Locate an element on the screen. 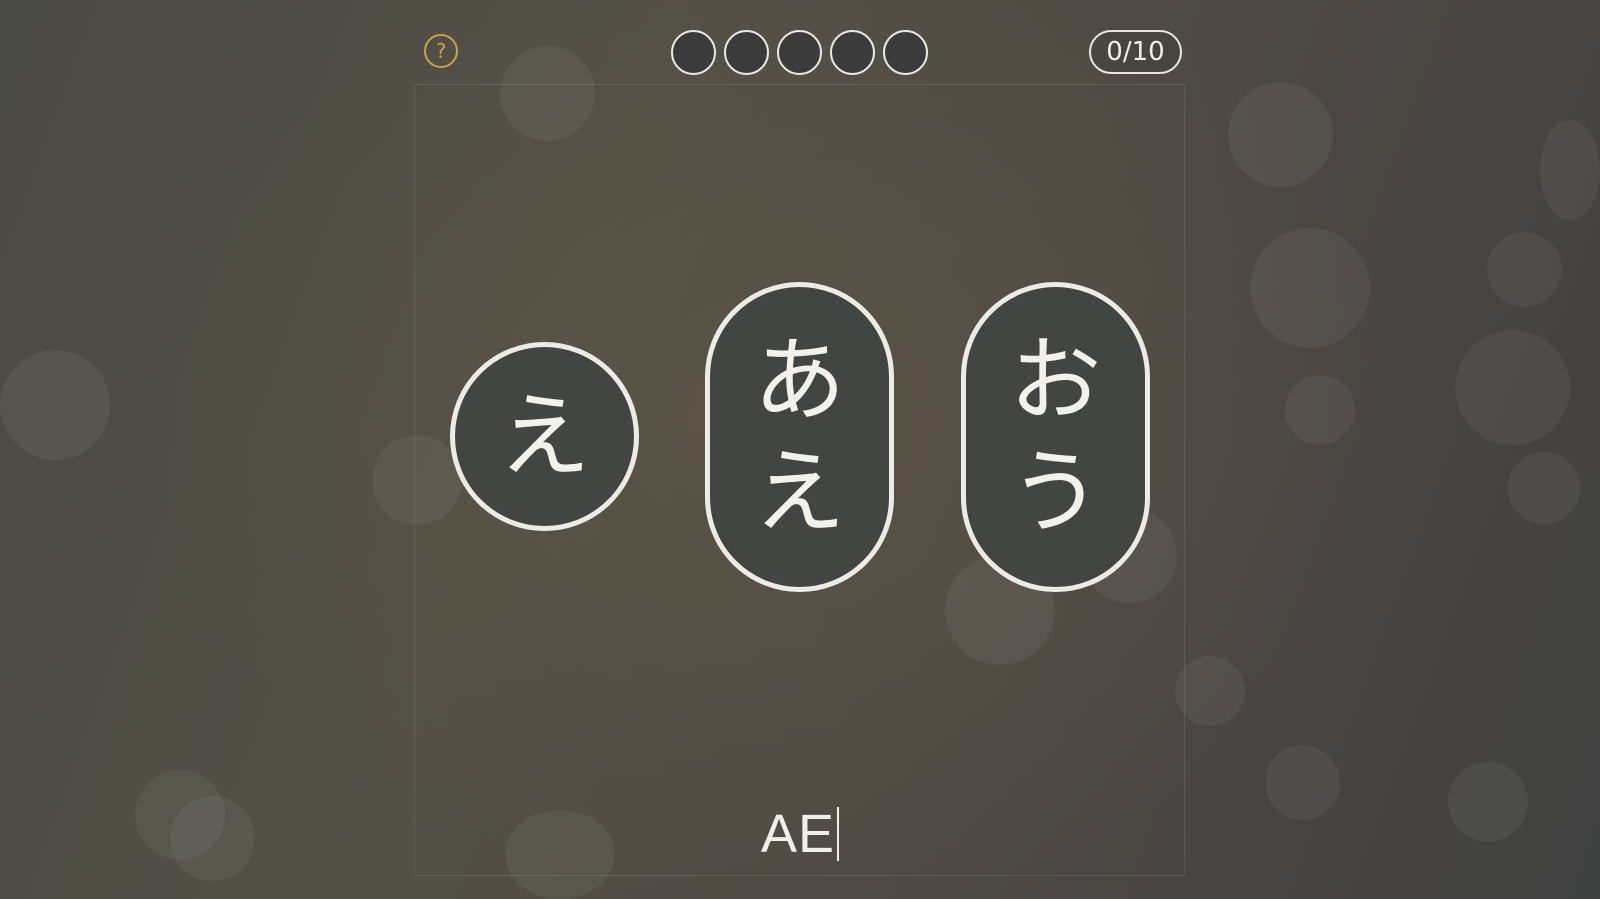 This screenshot has height=899, width=1600. help-icon: ? is located at coordinates (441, 51).